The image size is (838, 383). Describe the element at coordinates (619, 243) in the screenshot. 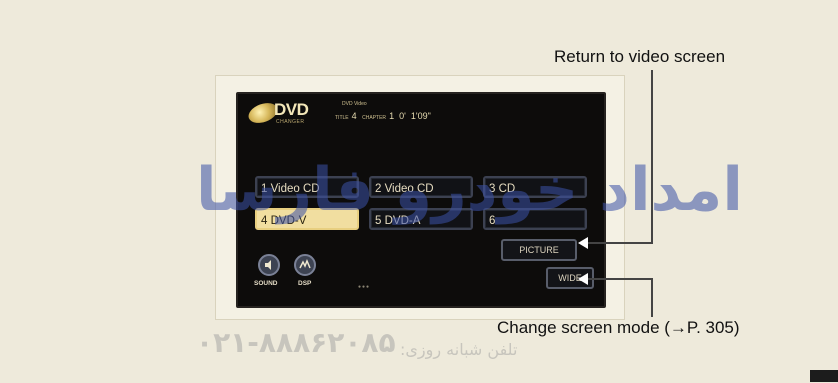

I see `callout-return-line-horizontal` at that location.